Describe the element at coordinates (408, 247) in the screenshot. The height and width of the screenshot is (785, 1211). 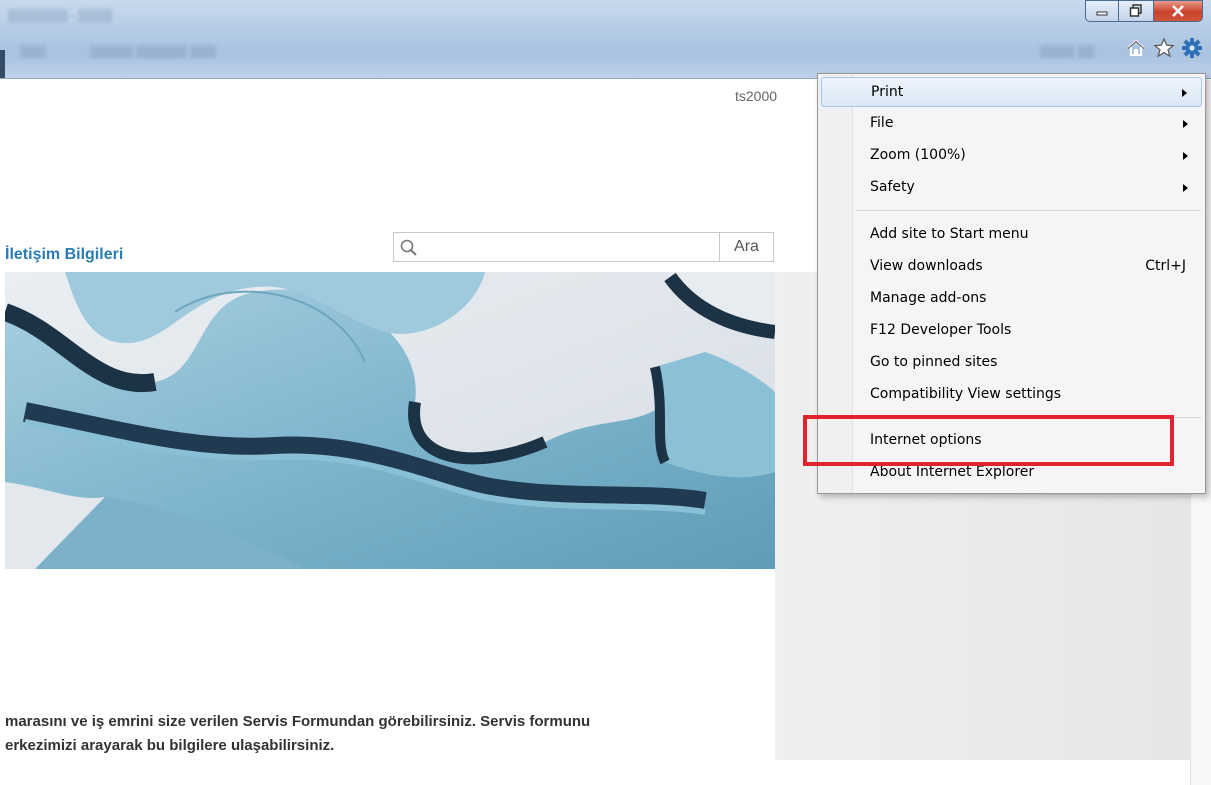
I see `search-icon` at that location.